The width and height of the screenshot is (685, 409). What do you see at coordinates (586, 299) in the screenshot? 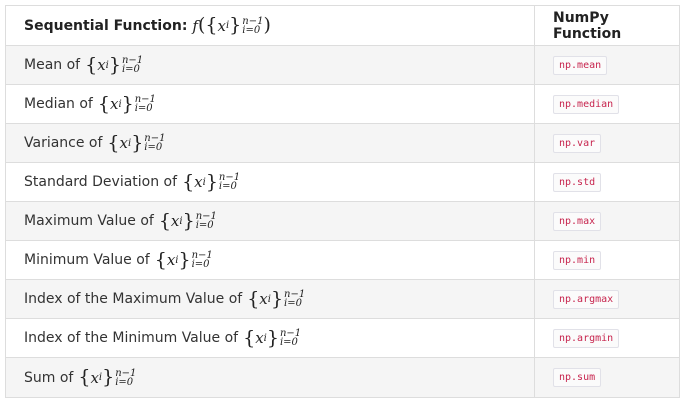
I see `numpy-function-code: np.argmax` at bounding box center [586, 299].